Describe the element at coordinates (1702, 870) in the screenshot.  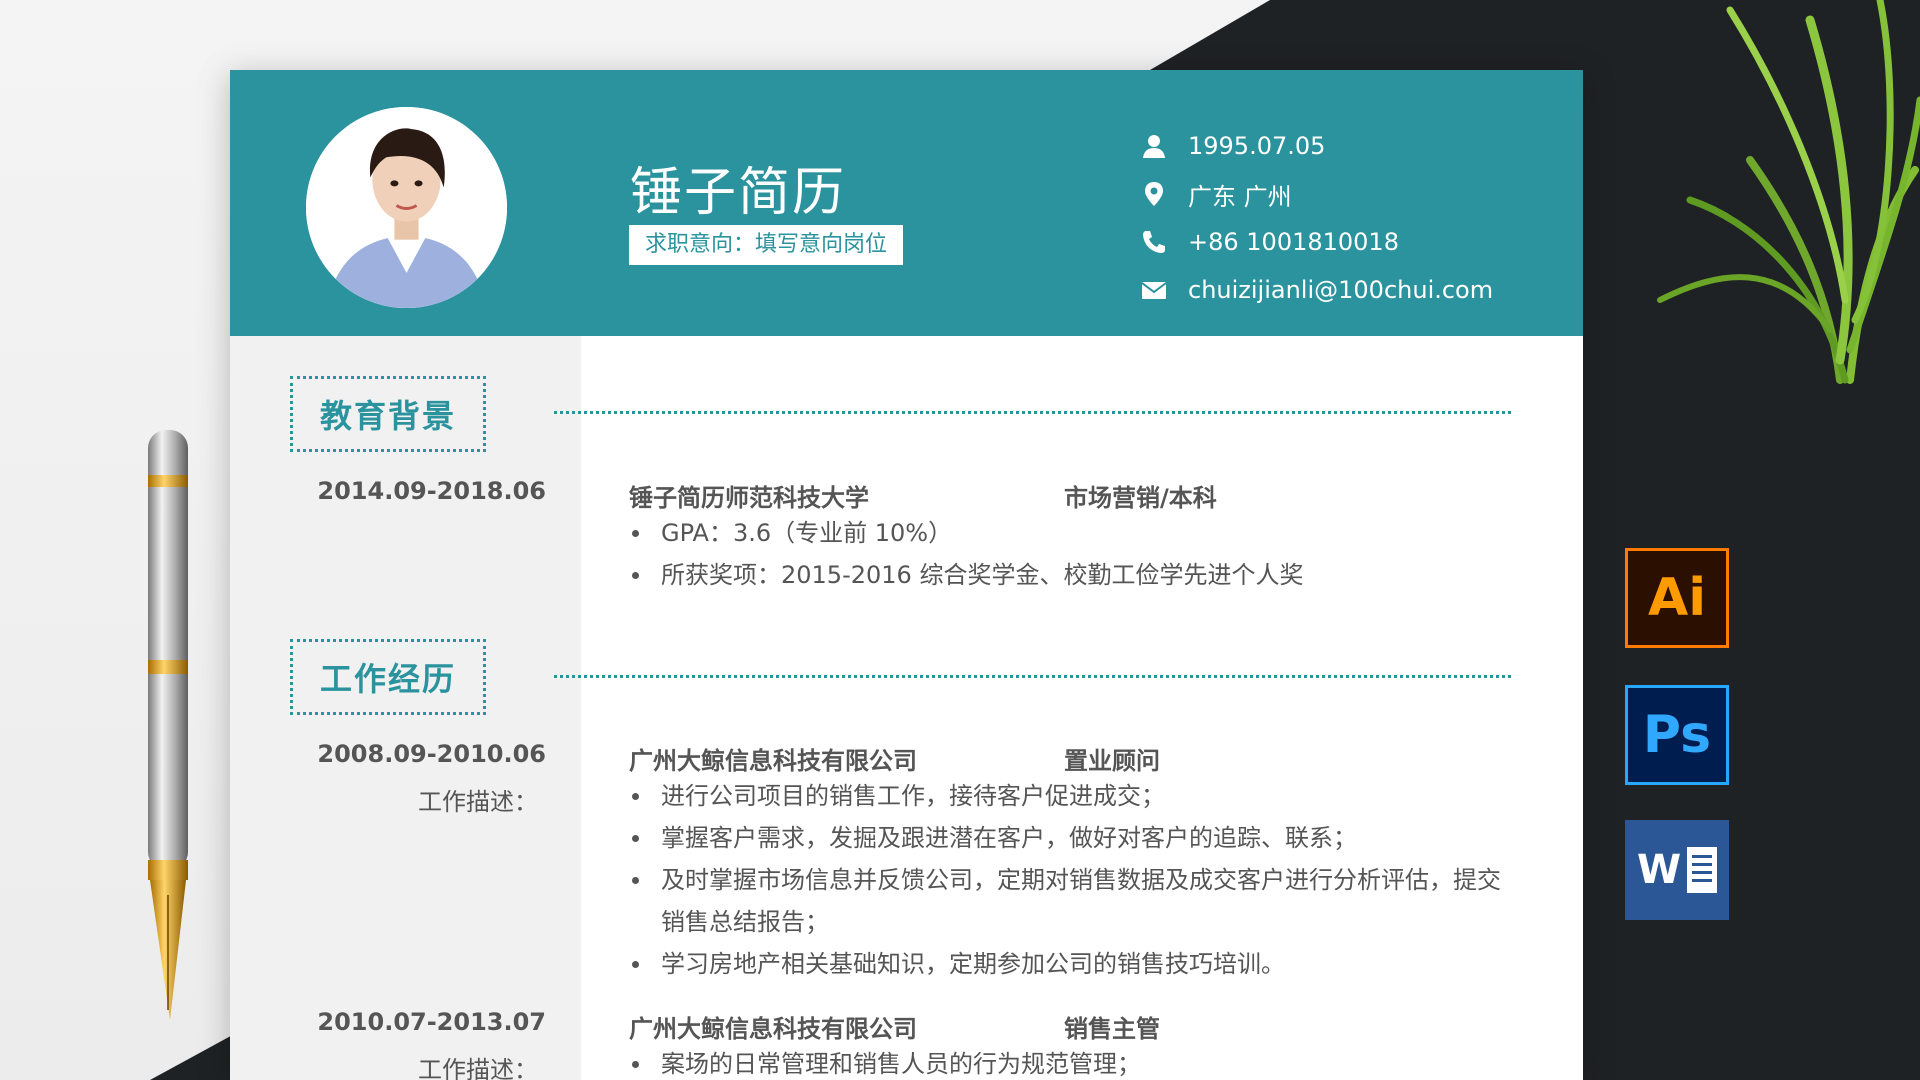
I see `document-lines-icon` at that location.